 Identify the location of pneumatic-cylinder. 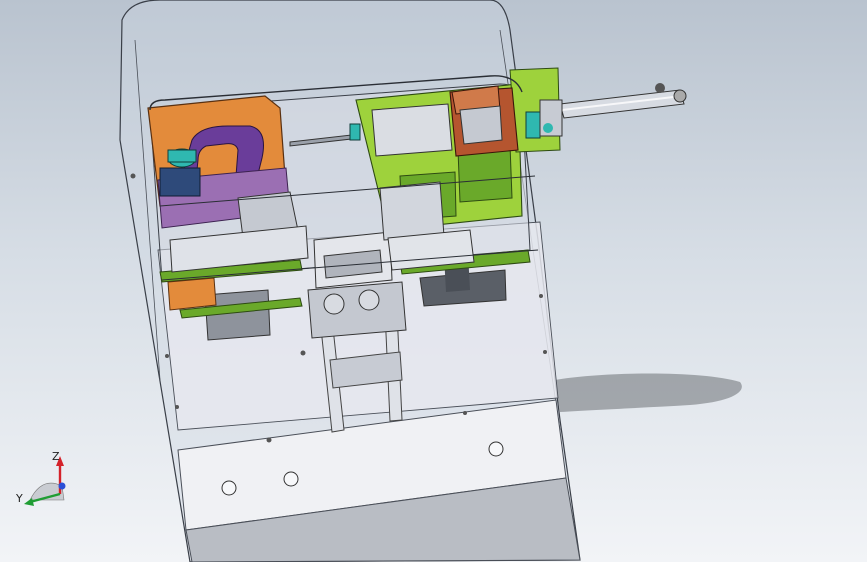
(613, 110).